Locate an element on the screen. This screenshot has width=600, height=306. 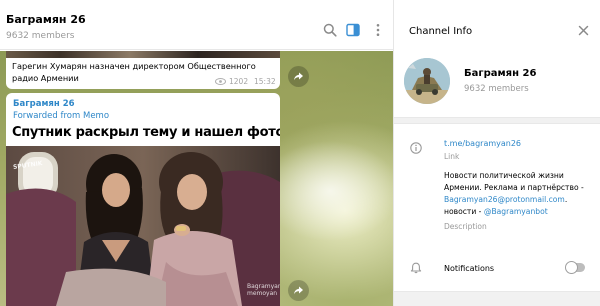
avatar-image is located at coordinates (427, 81).